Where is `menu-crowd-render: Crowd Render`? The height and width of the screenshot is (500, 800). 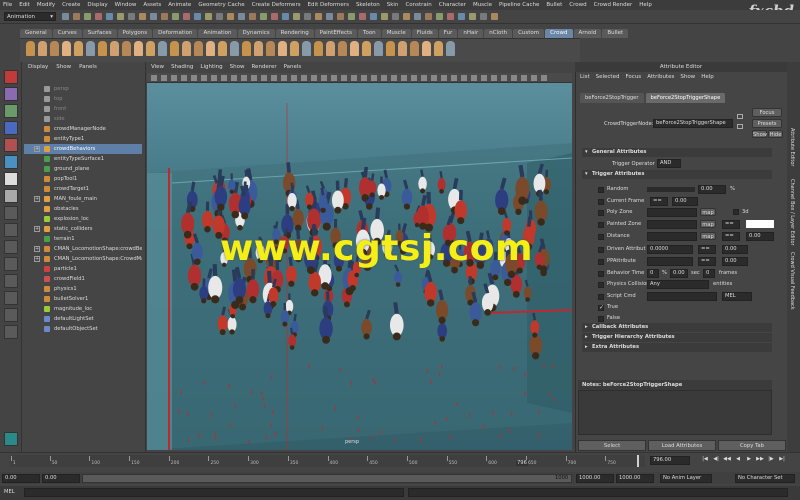
menu-crowd-render: Crowd Render is located at coordinates (613, 5).